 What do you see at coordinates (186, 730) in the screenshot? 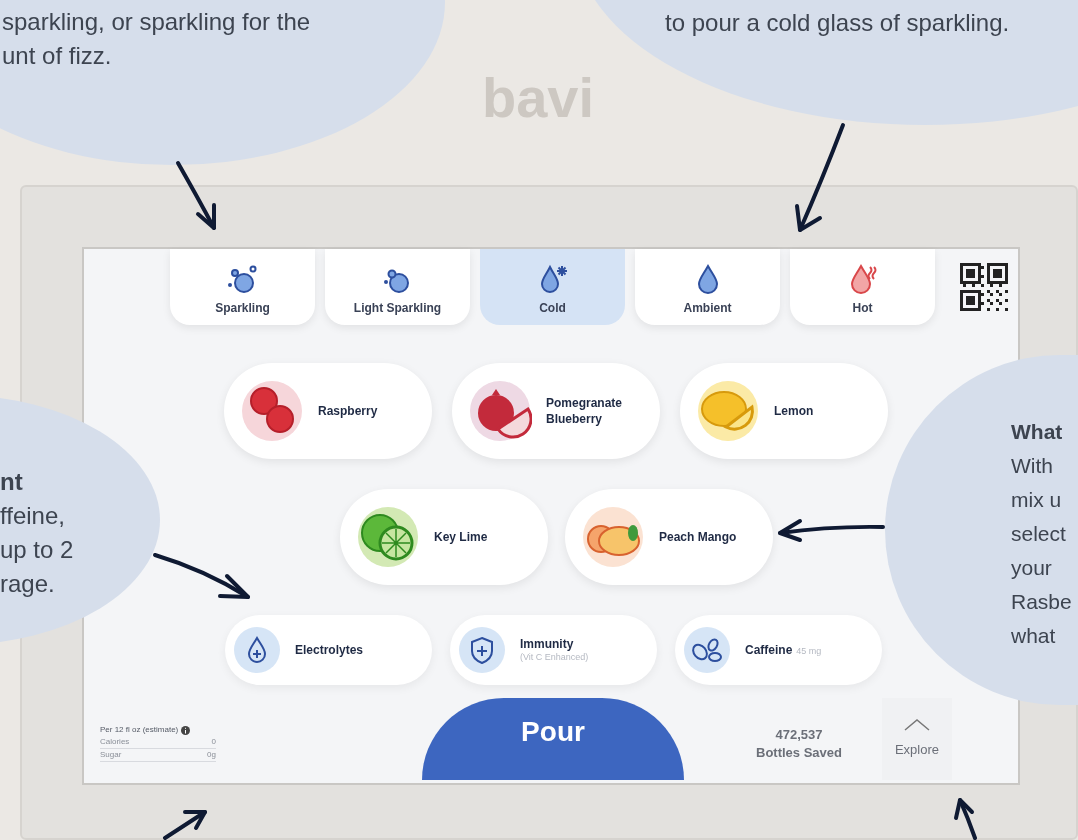
I see `info-icon` at bounding box center [186, 730].